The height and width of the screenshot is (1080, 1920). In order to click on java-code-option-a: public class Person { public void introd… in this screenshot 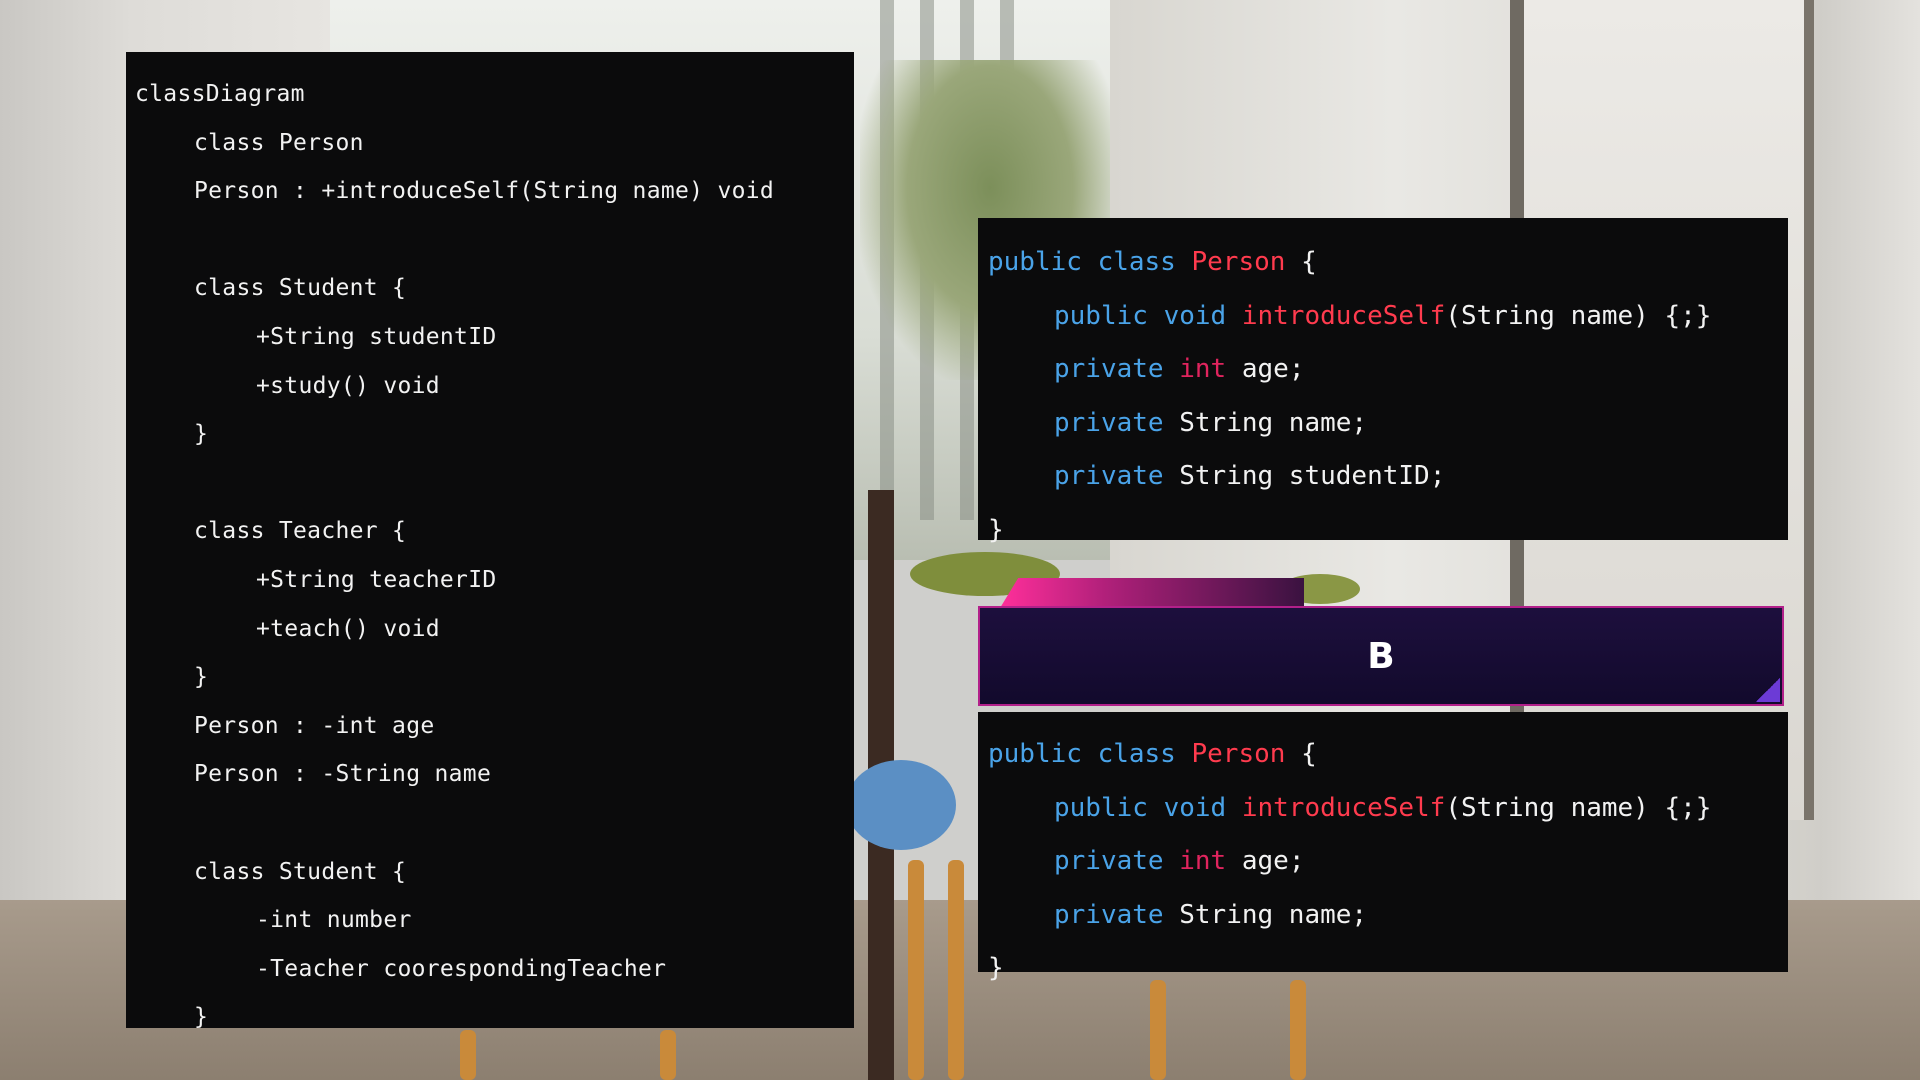, I will do `click(1383, 381)`.